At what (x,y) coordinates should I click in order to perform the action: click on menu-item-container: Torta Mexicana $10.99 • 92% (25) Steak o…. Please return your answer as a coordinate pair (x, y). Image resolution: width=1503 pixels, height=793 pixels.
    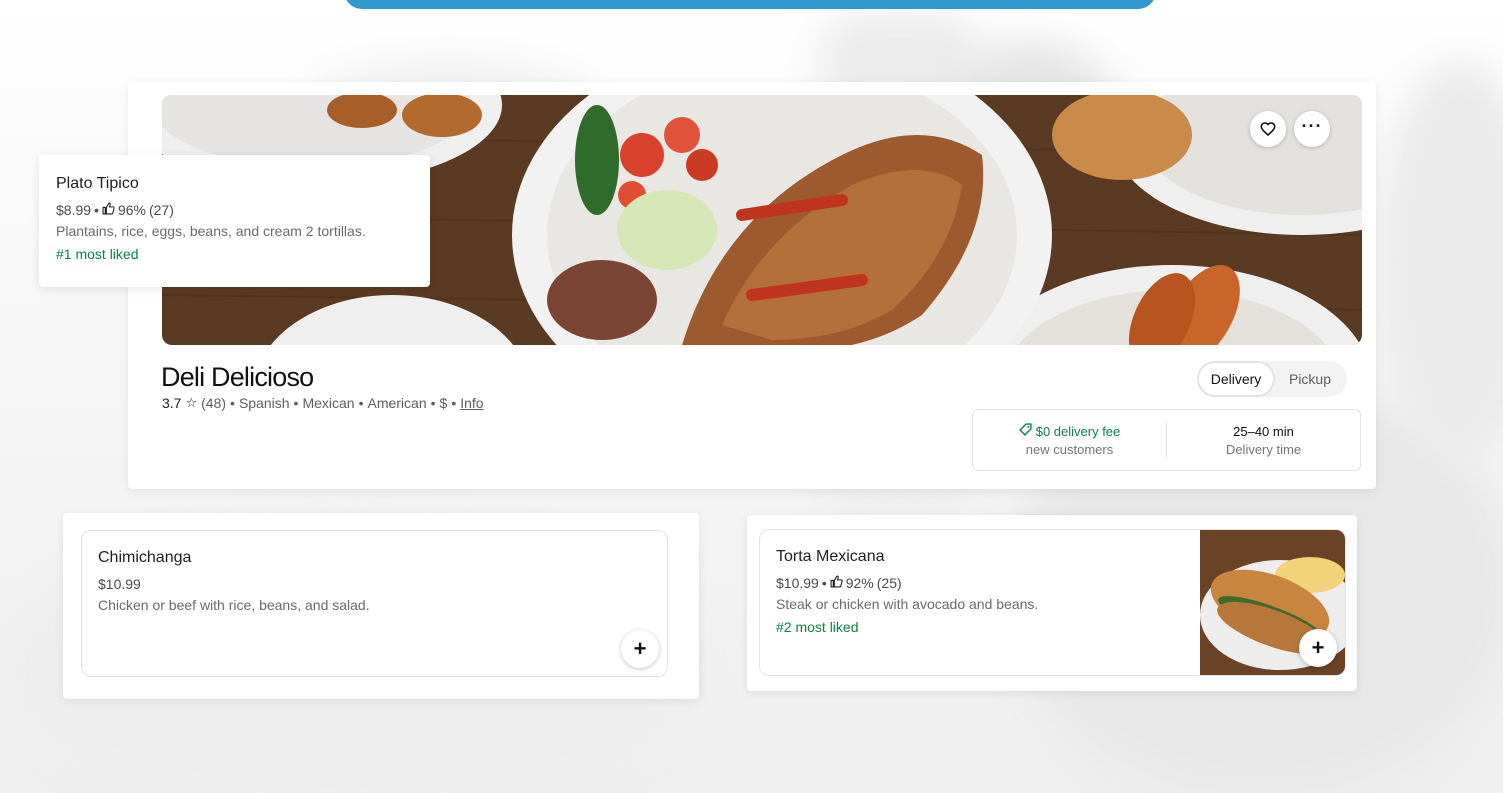
    Looking at the image, I should click on (1052, 603).